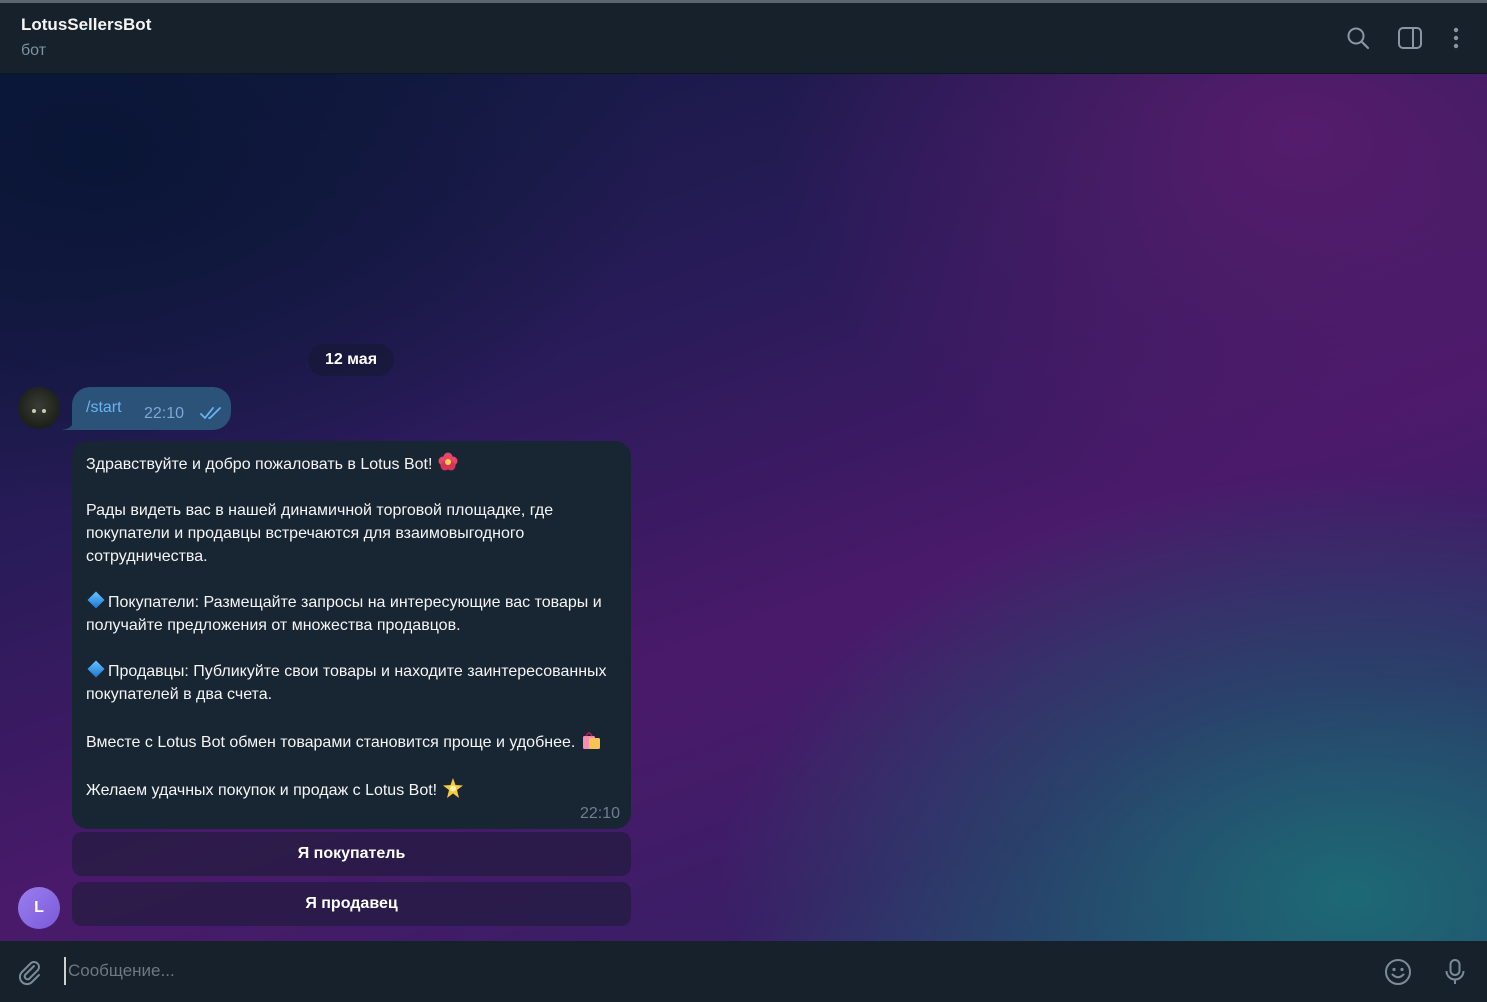  Describe the element at coordinates (34, 50) in the screenshot. I see `chat-subtitle: бот` at that location.